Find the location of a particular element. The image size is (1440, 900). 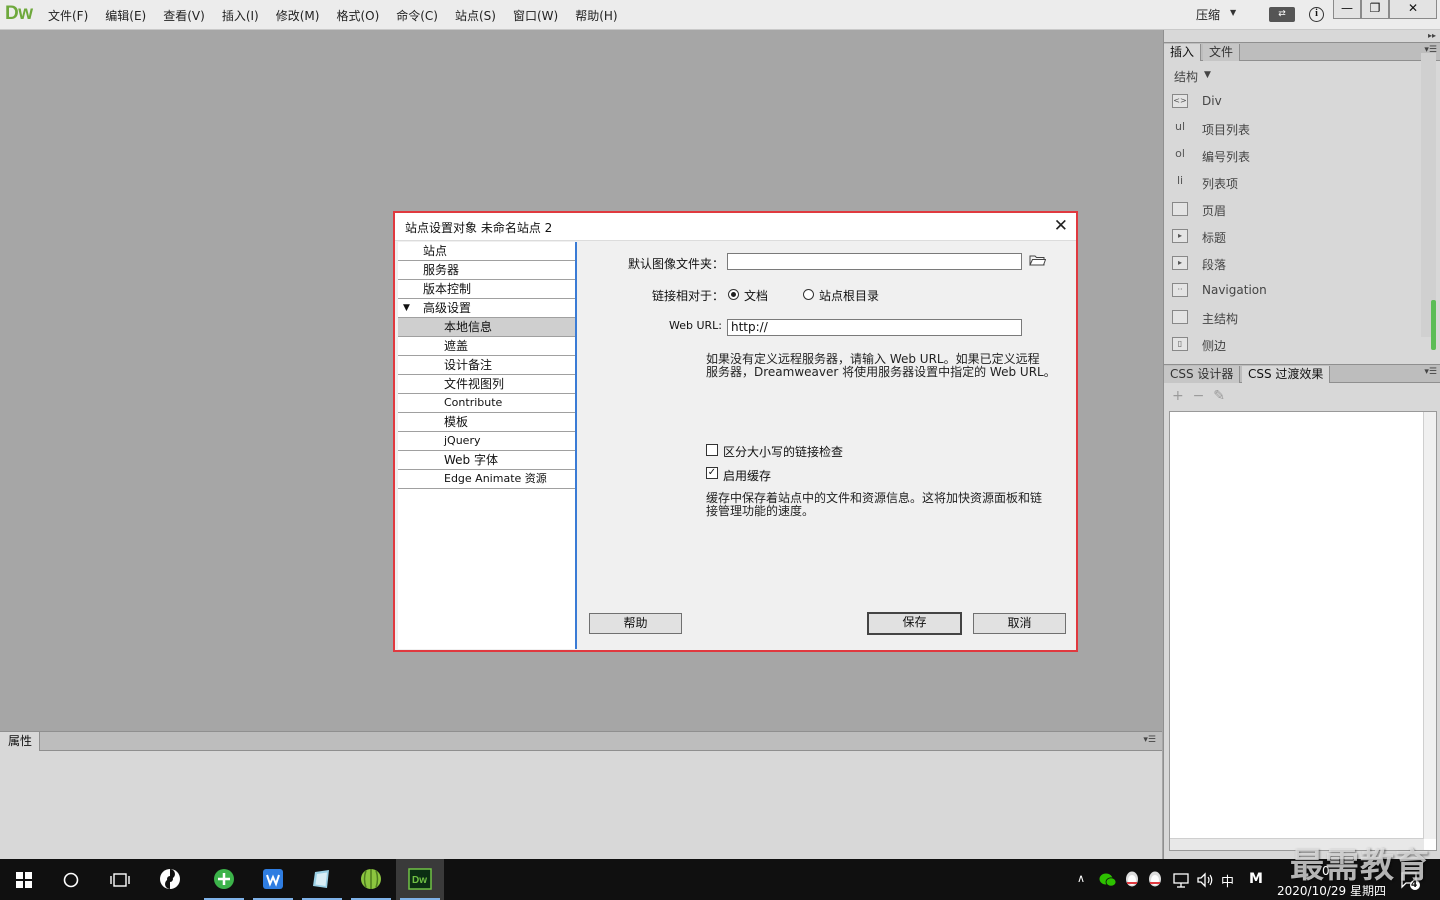

insert-category-select: 结构 is located at coordinates (1186, 76).